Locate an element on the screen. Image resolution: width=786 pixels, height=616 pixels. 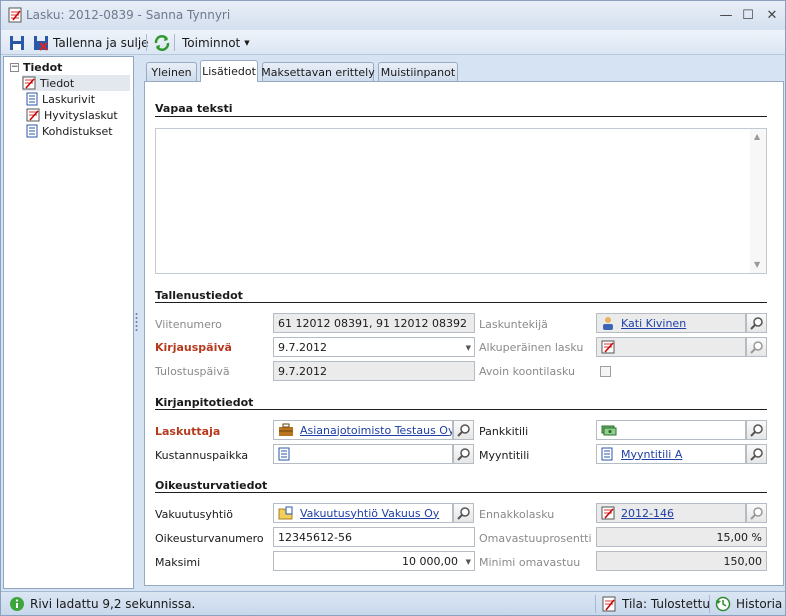
scroll-down-icon: ▼ is located at coordinates (757, 264).